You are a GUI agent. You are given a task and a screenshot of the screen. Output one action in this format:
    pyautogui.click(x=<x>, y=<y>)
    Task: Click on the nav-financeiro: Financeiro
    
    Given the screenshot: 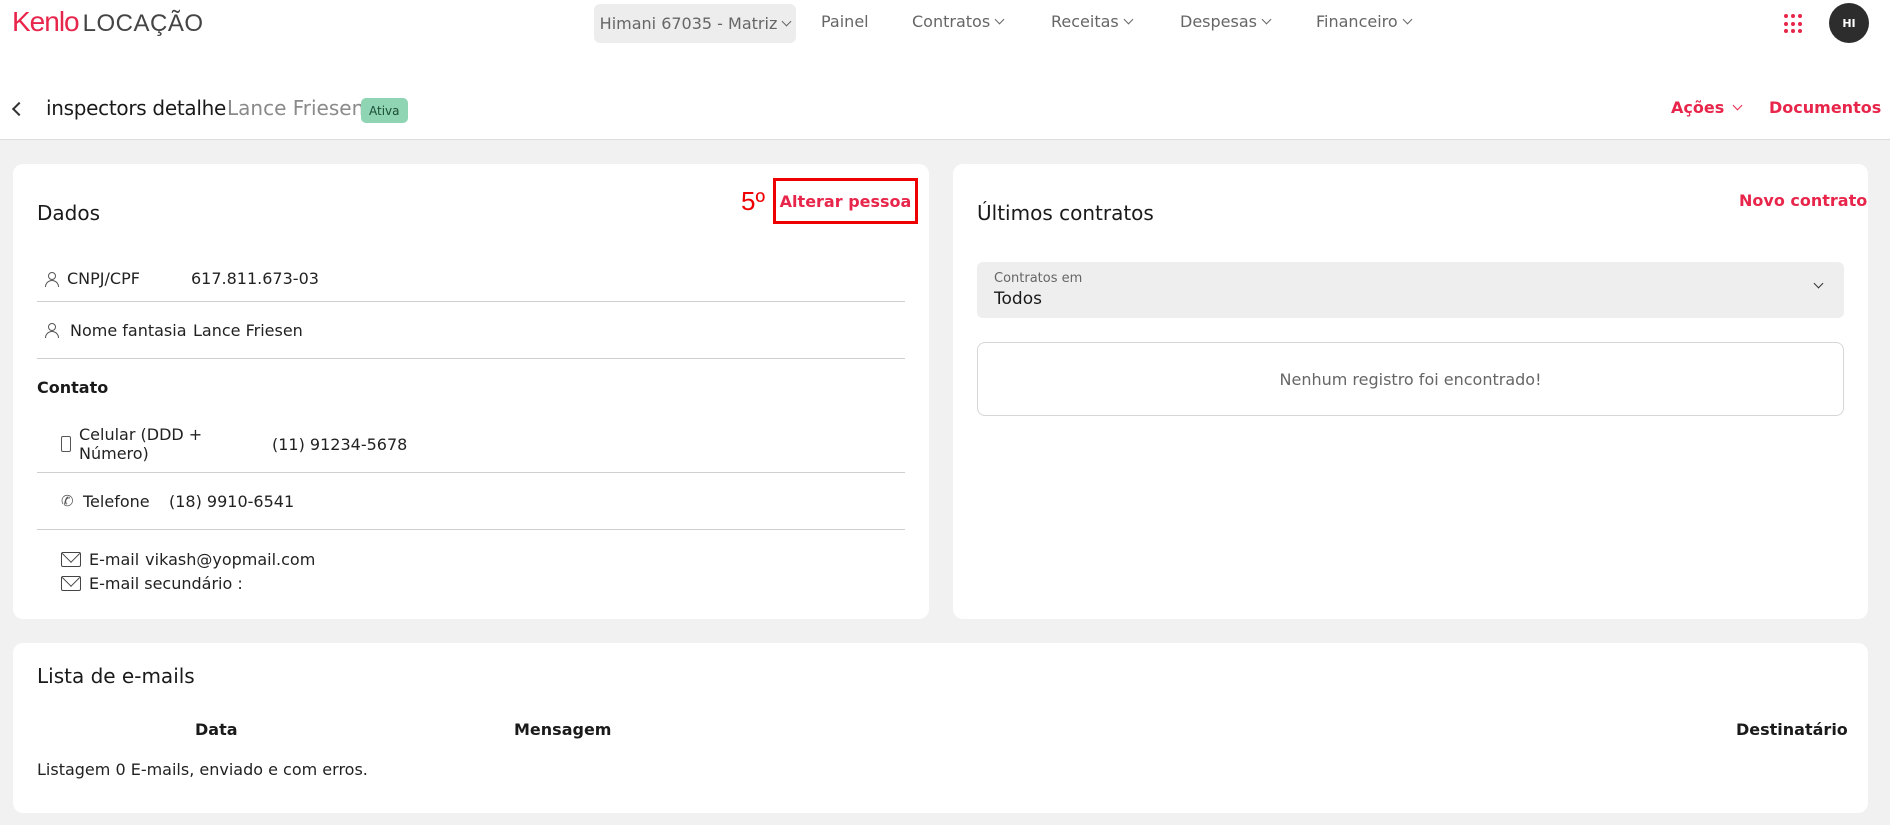 What is the action you would take?
    pyautogui.click(x=1364, y=21)
    